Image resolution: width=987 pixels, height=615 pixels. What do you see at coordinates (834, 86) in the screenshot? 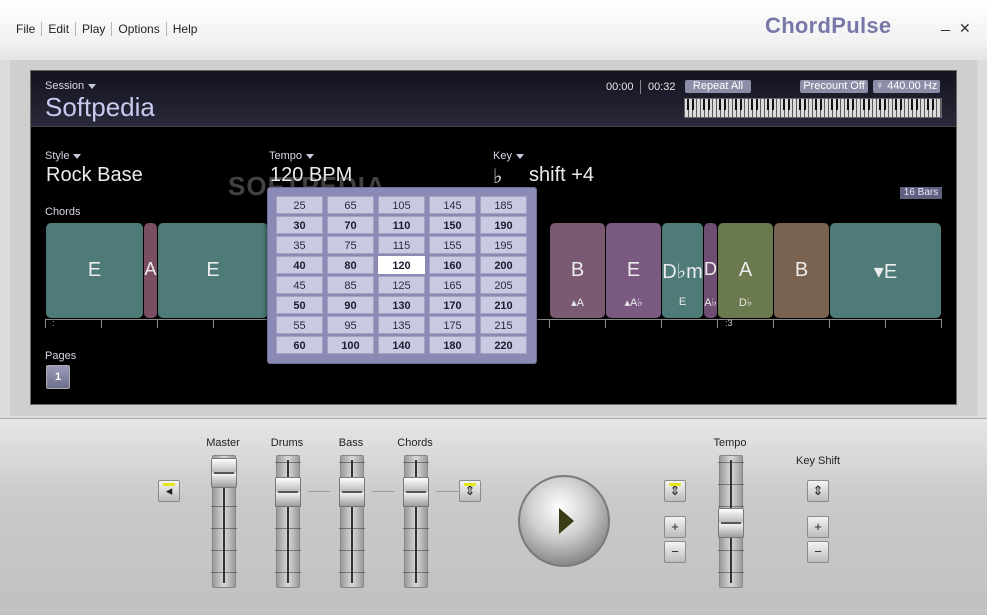
I see `precount-button: Precount Off` at bounding box center [834, 86].